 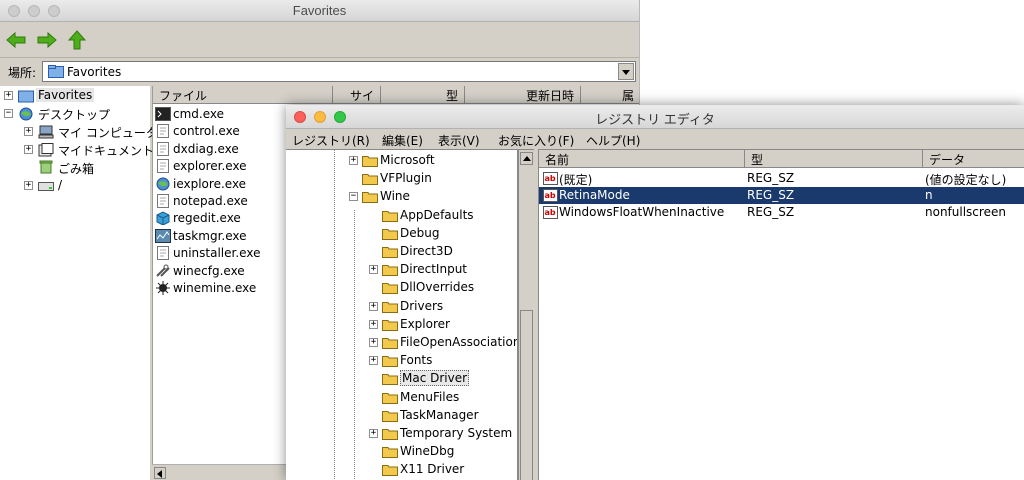 I want to click on registry-key-item: + Explorer, so click(x=401, y=325).